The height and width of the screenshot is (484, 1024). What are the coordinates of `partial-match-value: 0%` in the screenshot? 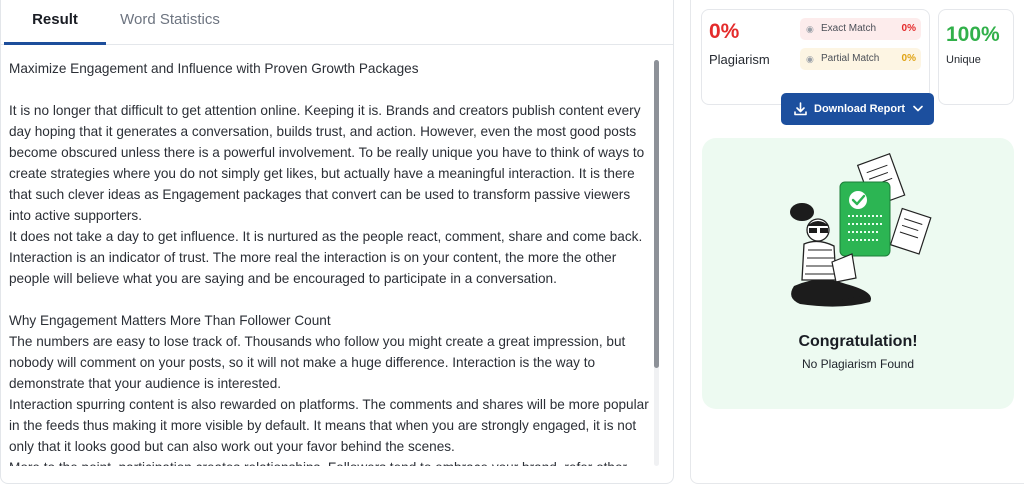 It's located at (908, 58).